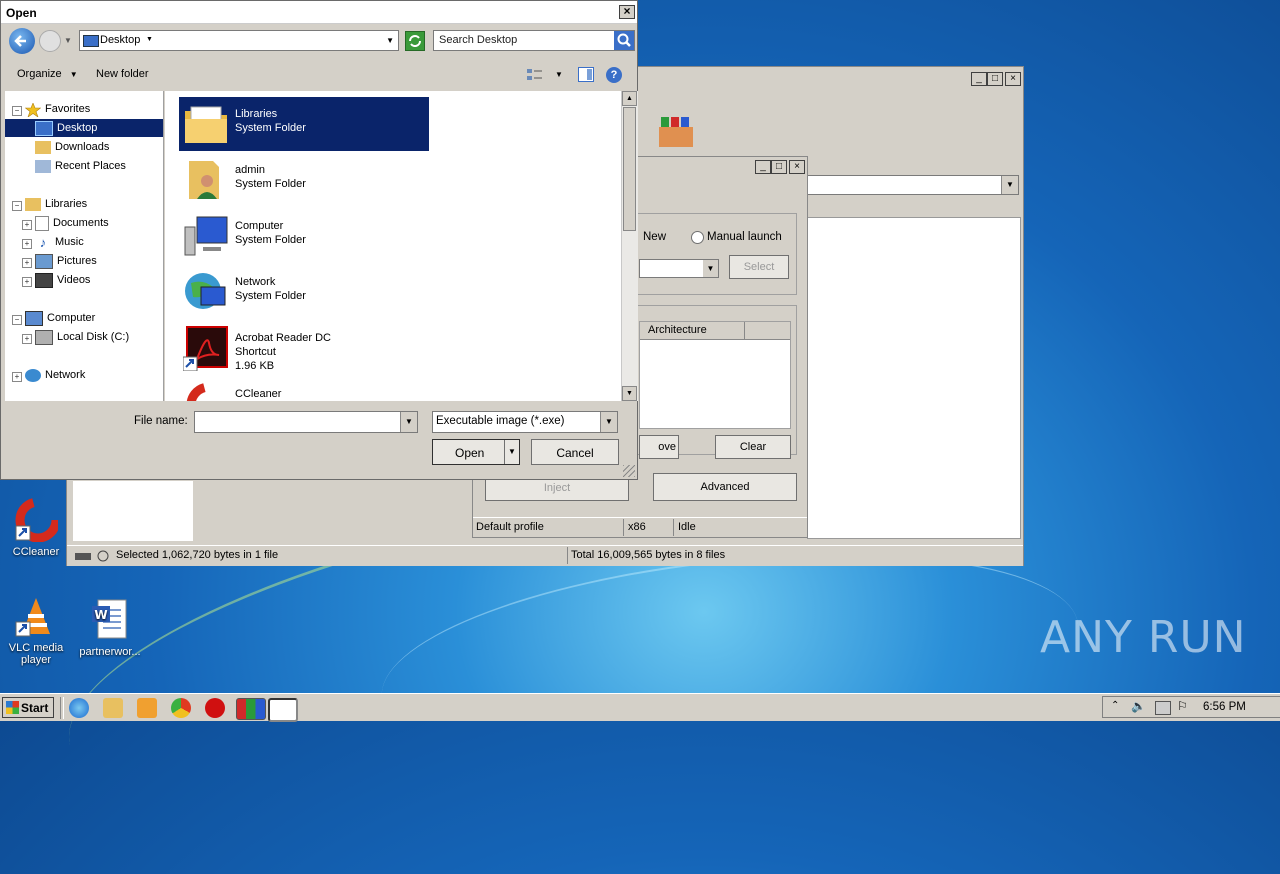 The image size is (1280, 874). I want to click on open-button: Open ▼, so click(476, 452).